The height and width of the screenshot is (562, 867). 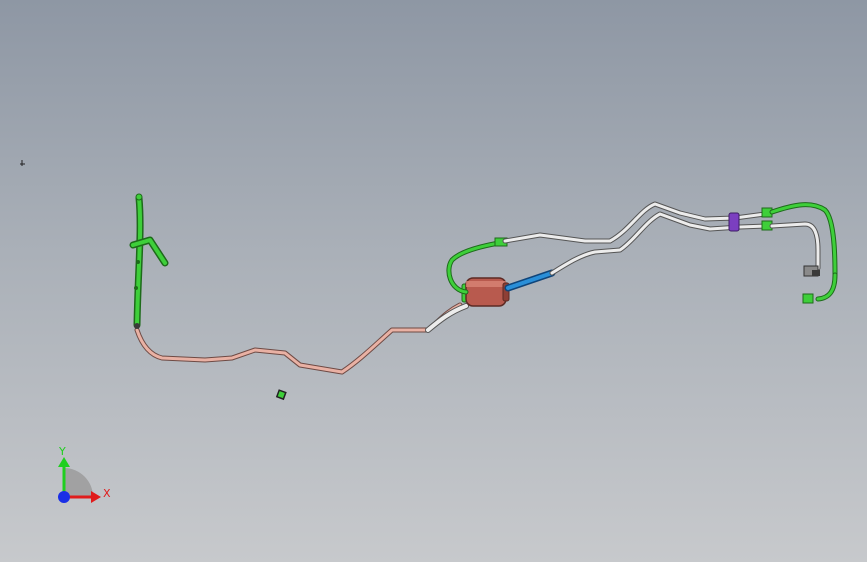 What do you see at coordinates (84, 474) in the screenshot?
I see `coordinate-triad: Y X` at bounding box center [84, 474].